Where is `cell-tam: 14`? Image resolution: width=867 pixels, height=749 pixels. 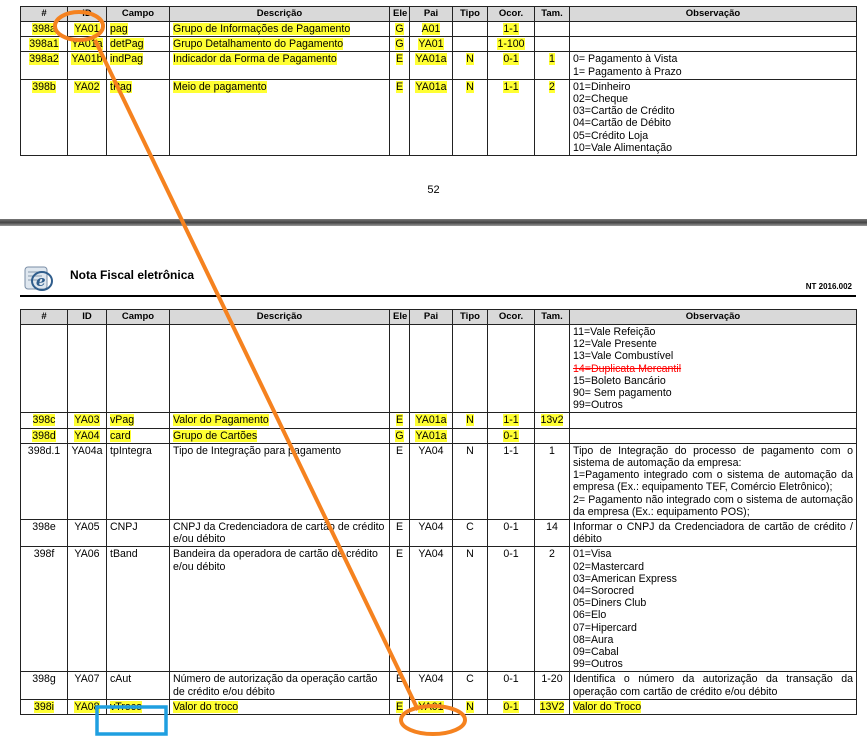
cell-tam: 14 is located at coordinates (552, 533).